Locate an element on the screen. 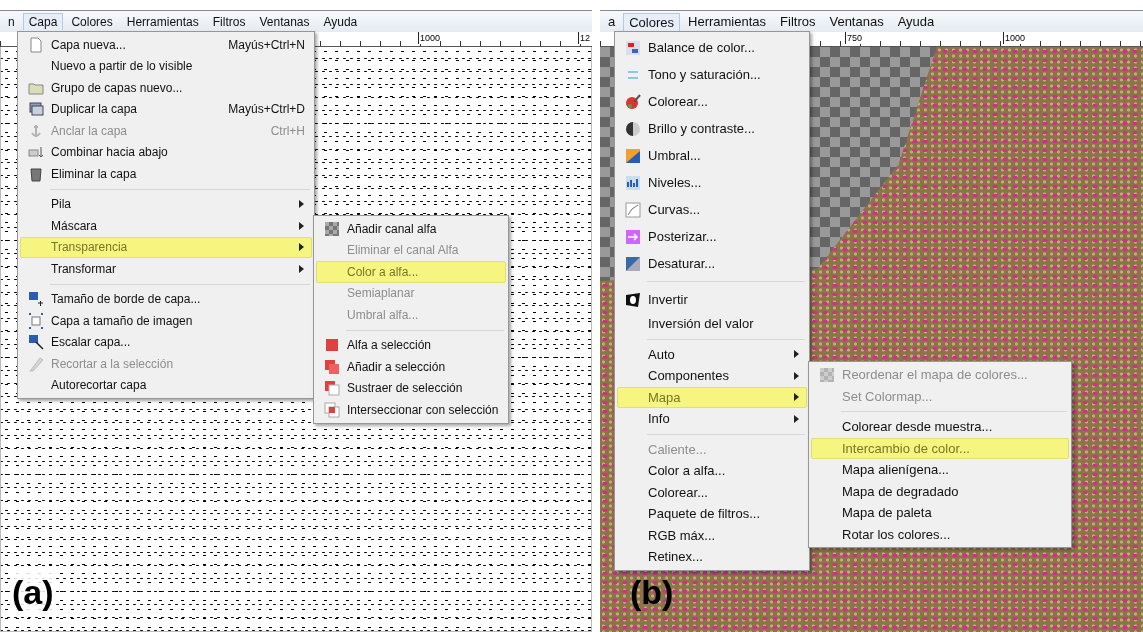 The height and width of the screenshot is (632, 1143). duplicate-icon is located at coordinates (36, 109).